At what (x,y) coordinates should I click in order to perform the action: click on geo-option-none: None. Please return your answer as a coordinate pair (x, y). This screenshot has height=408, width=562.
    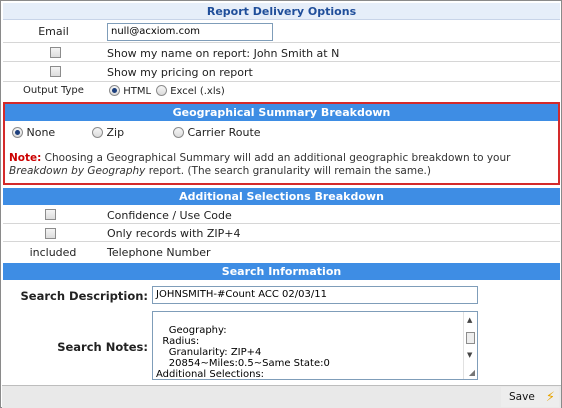
    Looking at the image, I should click on (33, 132).